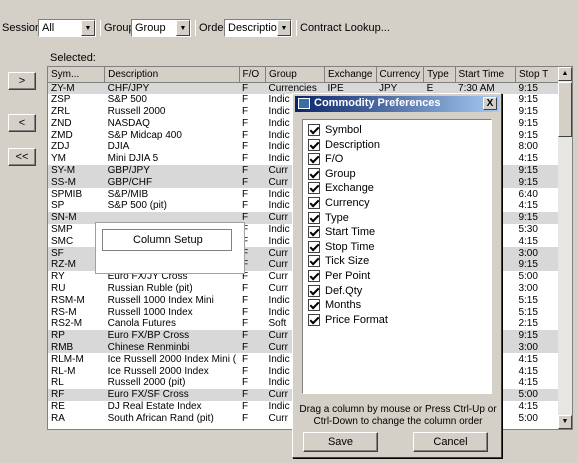 This screenshot has height=463, width=578. Describe the element at coordinates (22, 157) in the screenshot. I see `remove-all-columns-button: <<` at that location.